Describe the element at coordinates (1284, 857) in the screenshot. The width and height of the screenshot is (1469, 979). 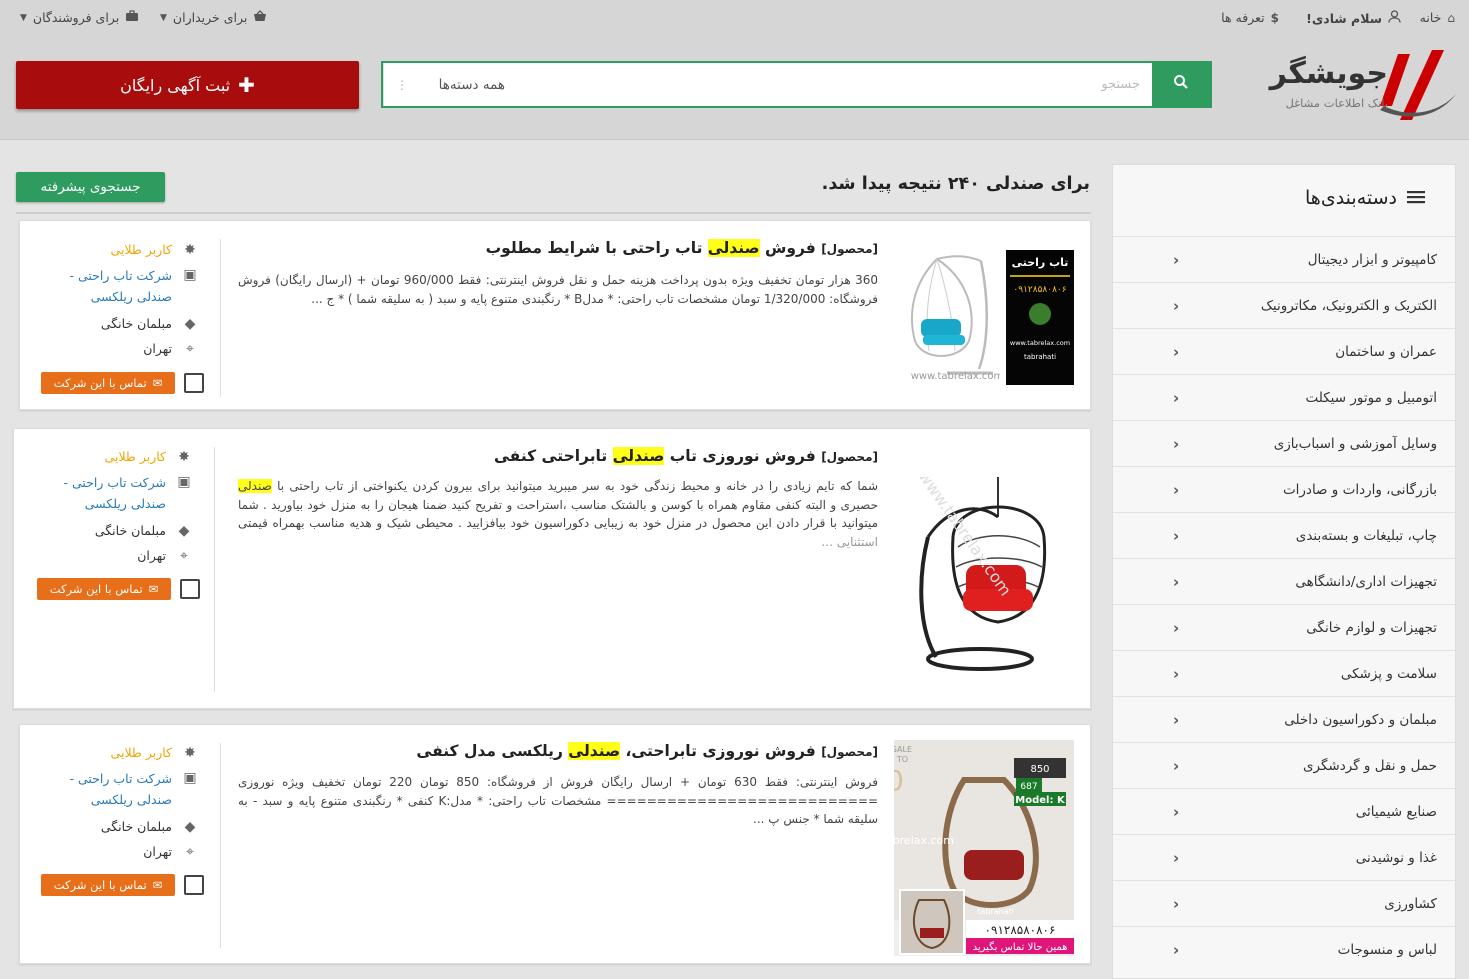
I see `sidebar-category-item: غذا و نوشیدنی ‹` at that location.